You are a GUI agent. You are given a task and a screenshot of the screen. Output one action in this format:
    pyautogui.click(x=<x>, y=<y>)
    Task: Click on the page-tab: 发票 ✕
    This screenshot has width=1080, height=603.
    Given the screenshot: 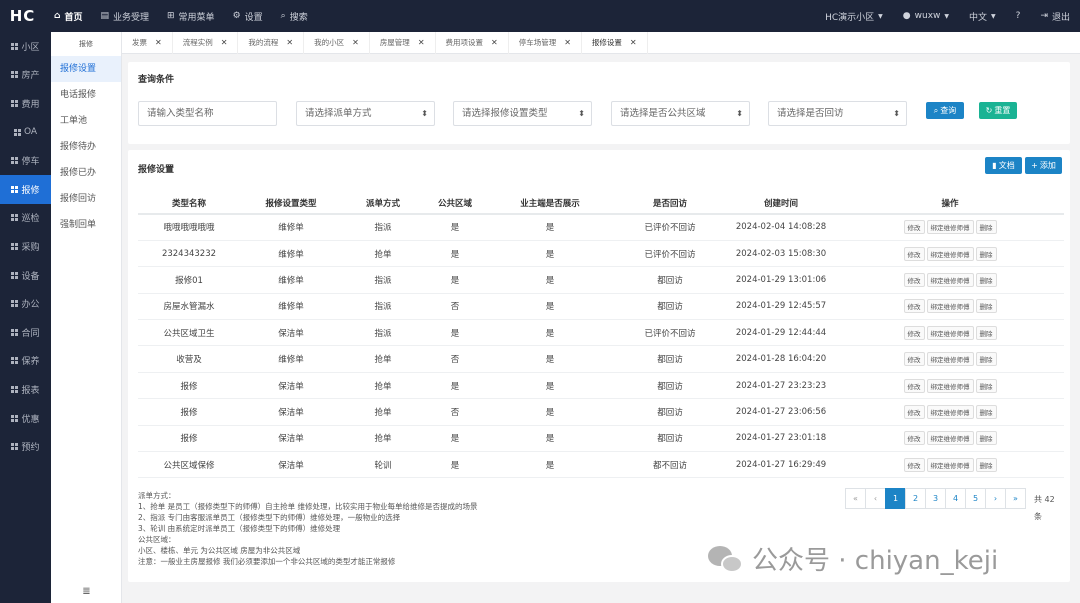 What is the action you would take?
    pyautogui.click(x=147, y=42)
    